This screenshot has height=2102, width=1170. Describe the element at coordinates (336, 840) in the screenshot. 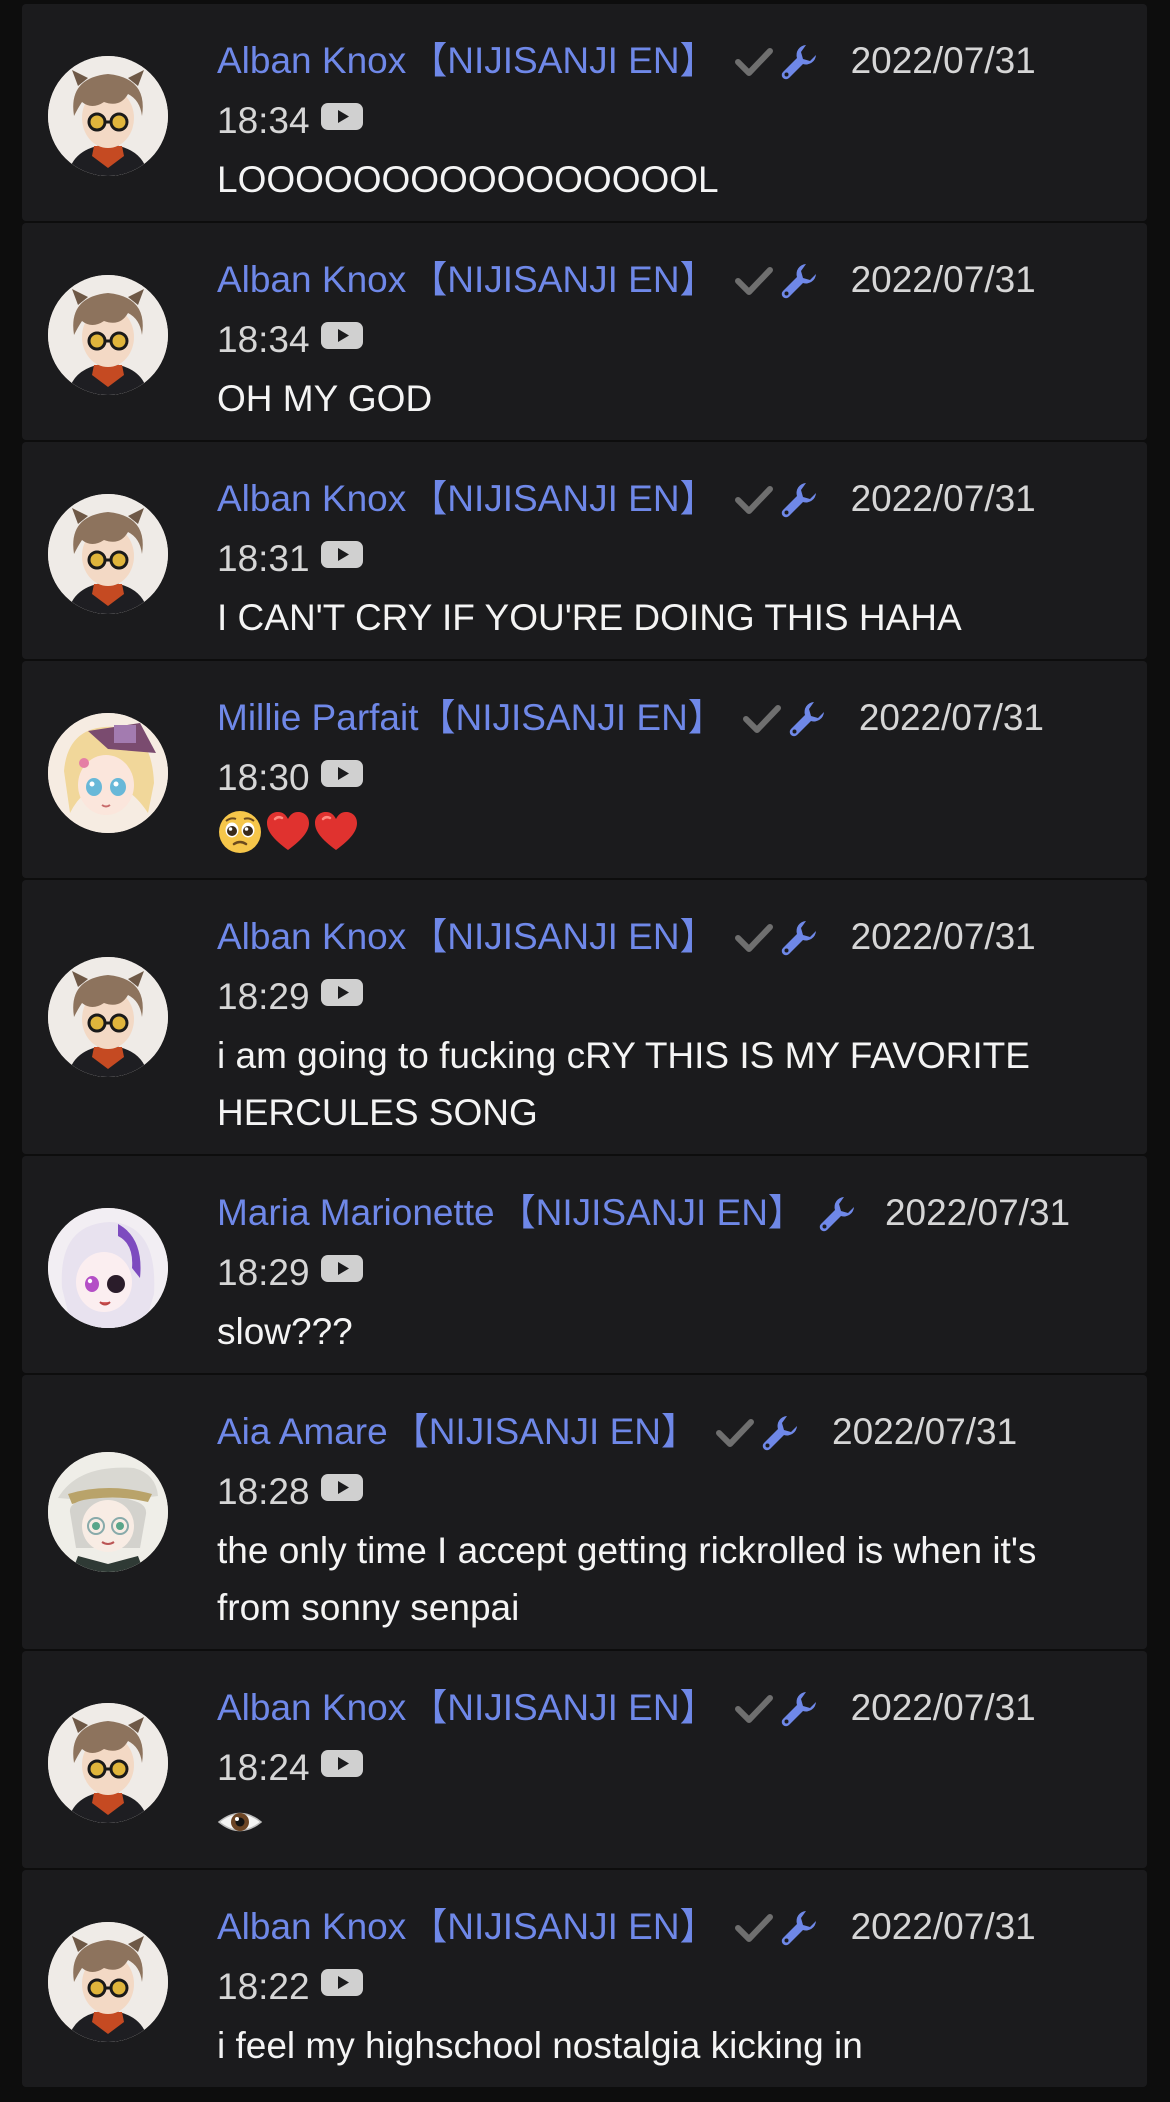

I see `red-heart-emoji` at that location.